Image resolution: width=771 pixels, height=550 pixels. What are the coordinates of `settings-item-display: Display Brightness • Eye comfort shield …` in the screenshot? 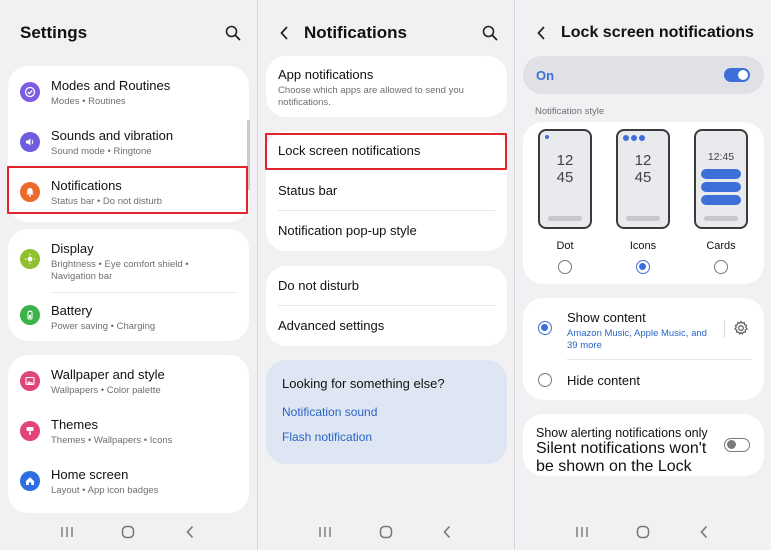 It's located at (128, 262).